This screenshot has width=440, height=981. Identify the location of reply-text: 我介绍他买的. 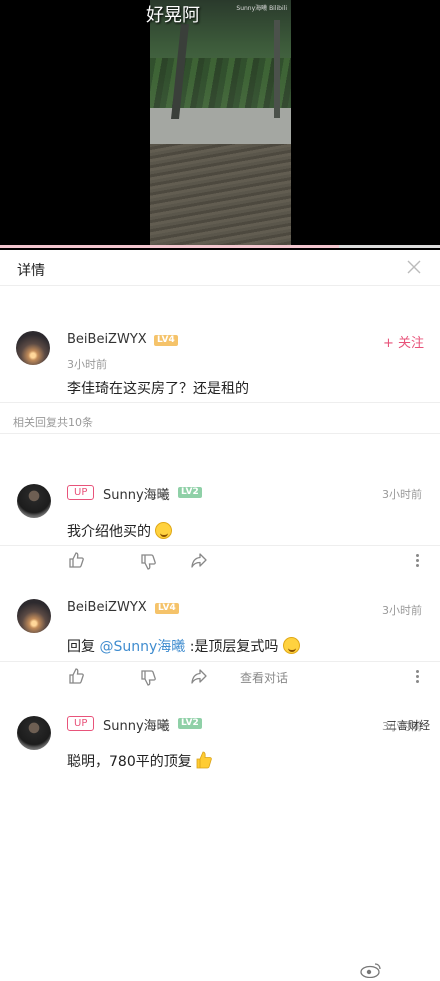
(120, 531).